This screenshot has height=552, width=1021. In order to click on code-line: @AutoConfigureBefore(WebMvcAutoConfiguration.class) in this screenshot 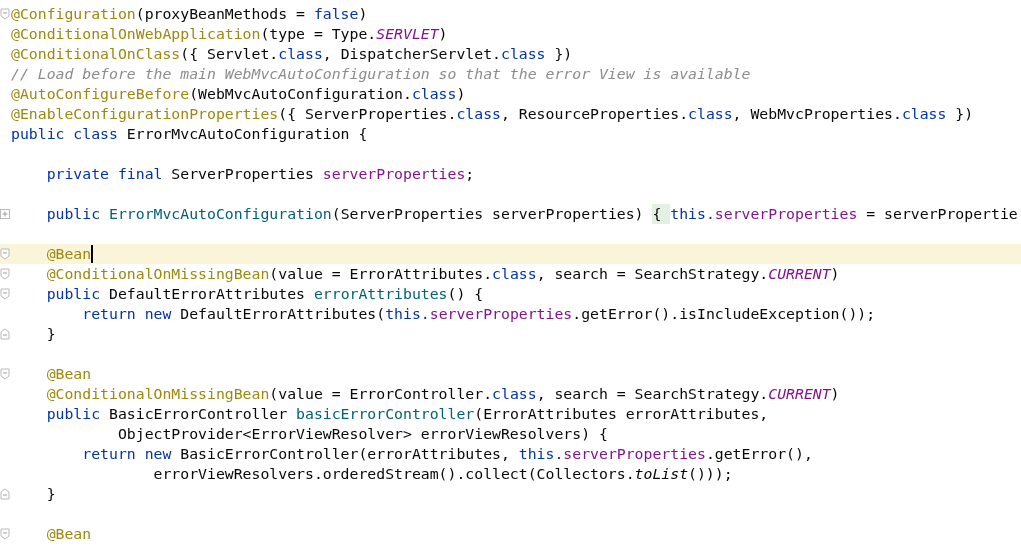, I will do `click(238, 94)`.